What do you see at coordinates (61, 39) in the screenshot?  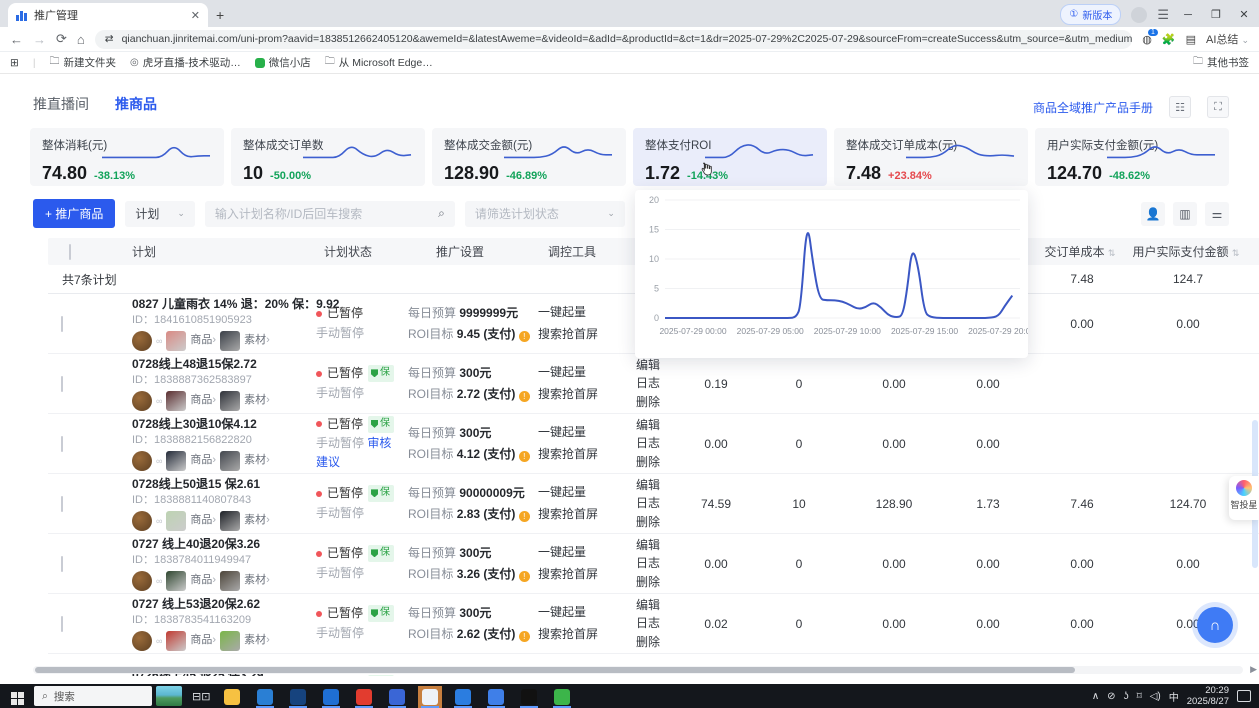 I see `reload-button-icon: ⟳` at bounding box center [61, 39].